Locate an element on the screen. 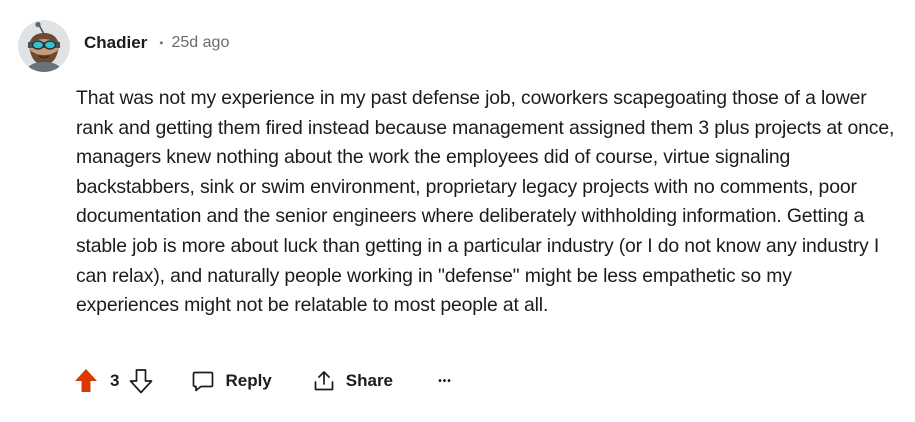 The height and width of the screenshot is (422, 915). share-button: Share is located at coordinates (352, 381).